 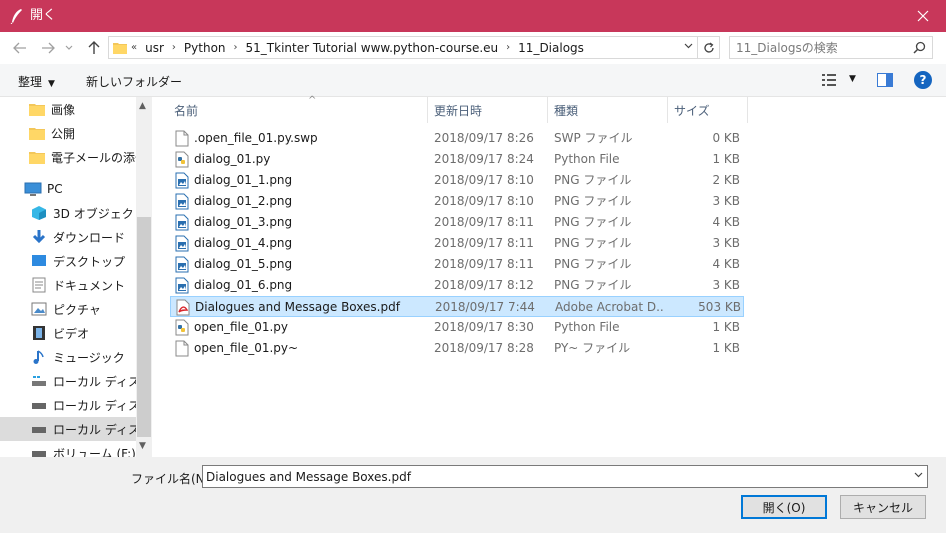 I want to click on sidebar-item-email-attachments: 電子メールの添付, so click(x=68, y=157).